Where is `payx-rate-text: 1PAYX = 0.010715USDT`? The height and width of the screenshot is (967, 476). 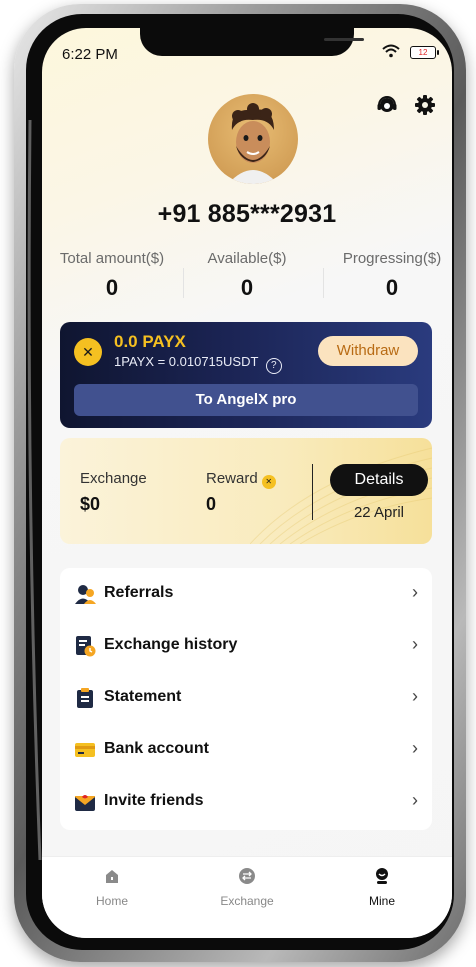
payx-rate-text: 1PAYX = 0.010715USDT is located at coordinates (186, 361).